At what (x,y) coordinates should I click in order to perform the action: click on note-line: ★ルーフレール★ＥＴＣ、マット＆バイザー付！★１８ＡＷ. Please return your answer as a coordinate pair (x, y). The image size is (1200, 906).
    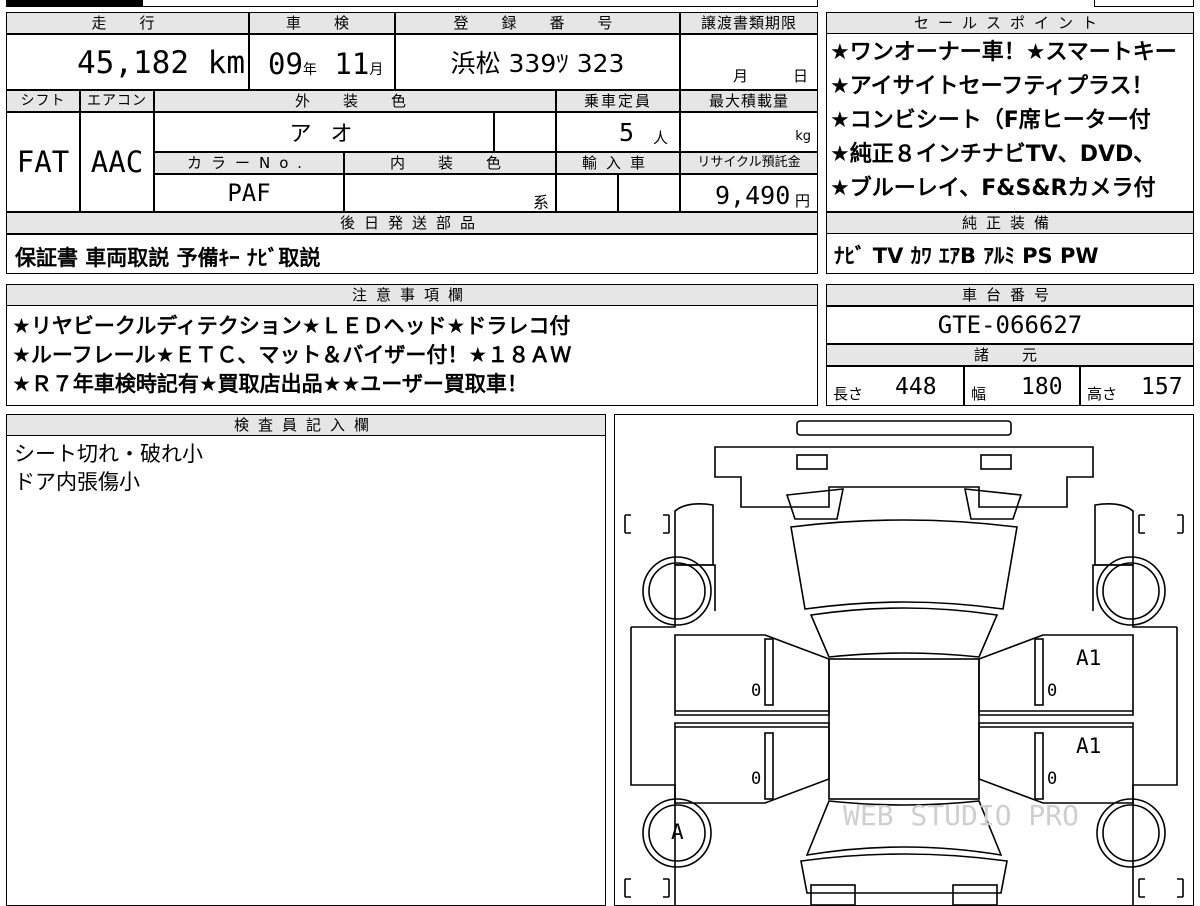
    Looking at the image, I should click on (292, 355).